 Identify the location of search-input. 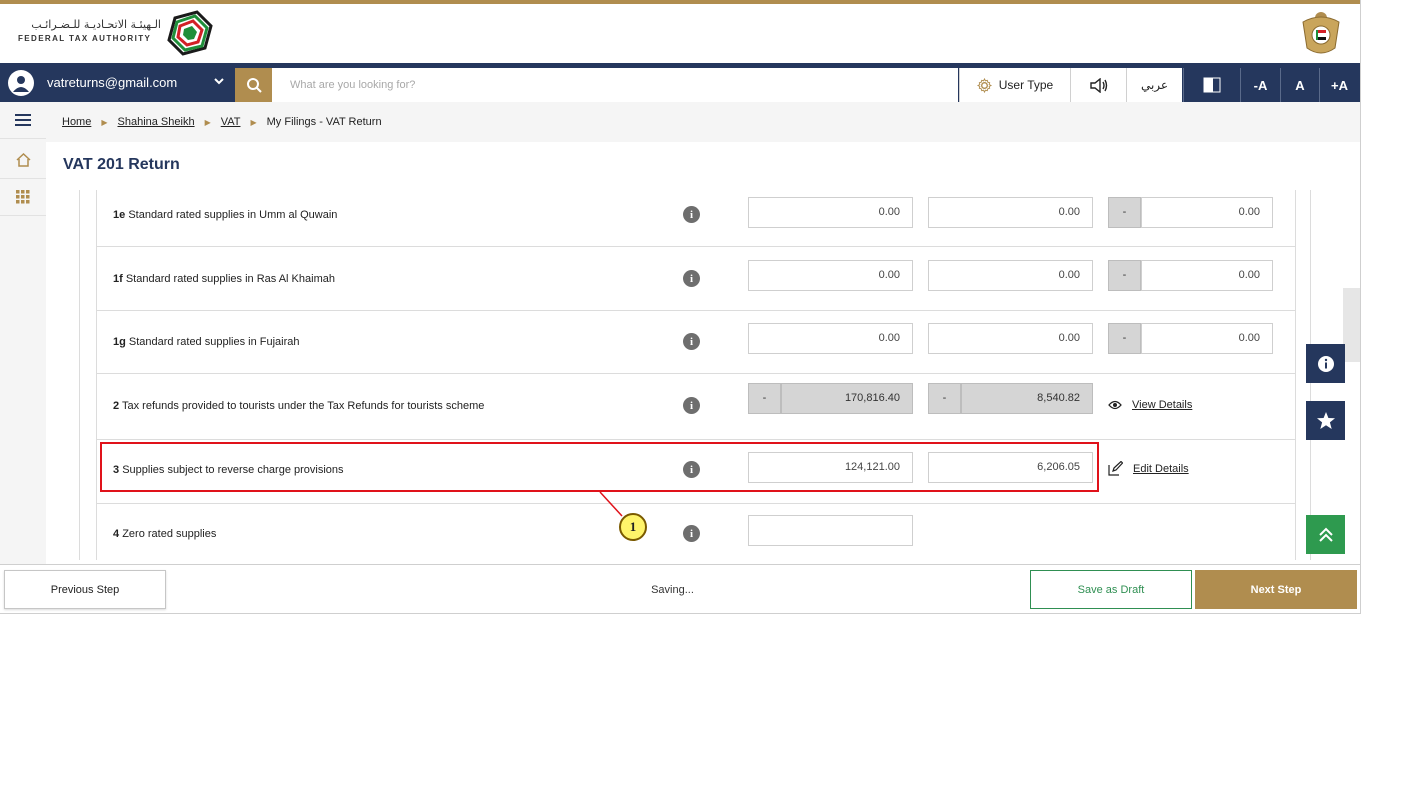
(615, 85).